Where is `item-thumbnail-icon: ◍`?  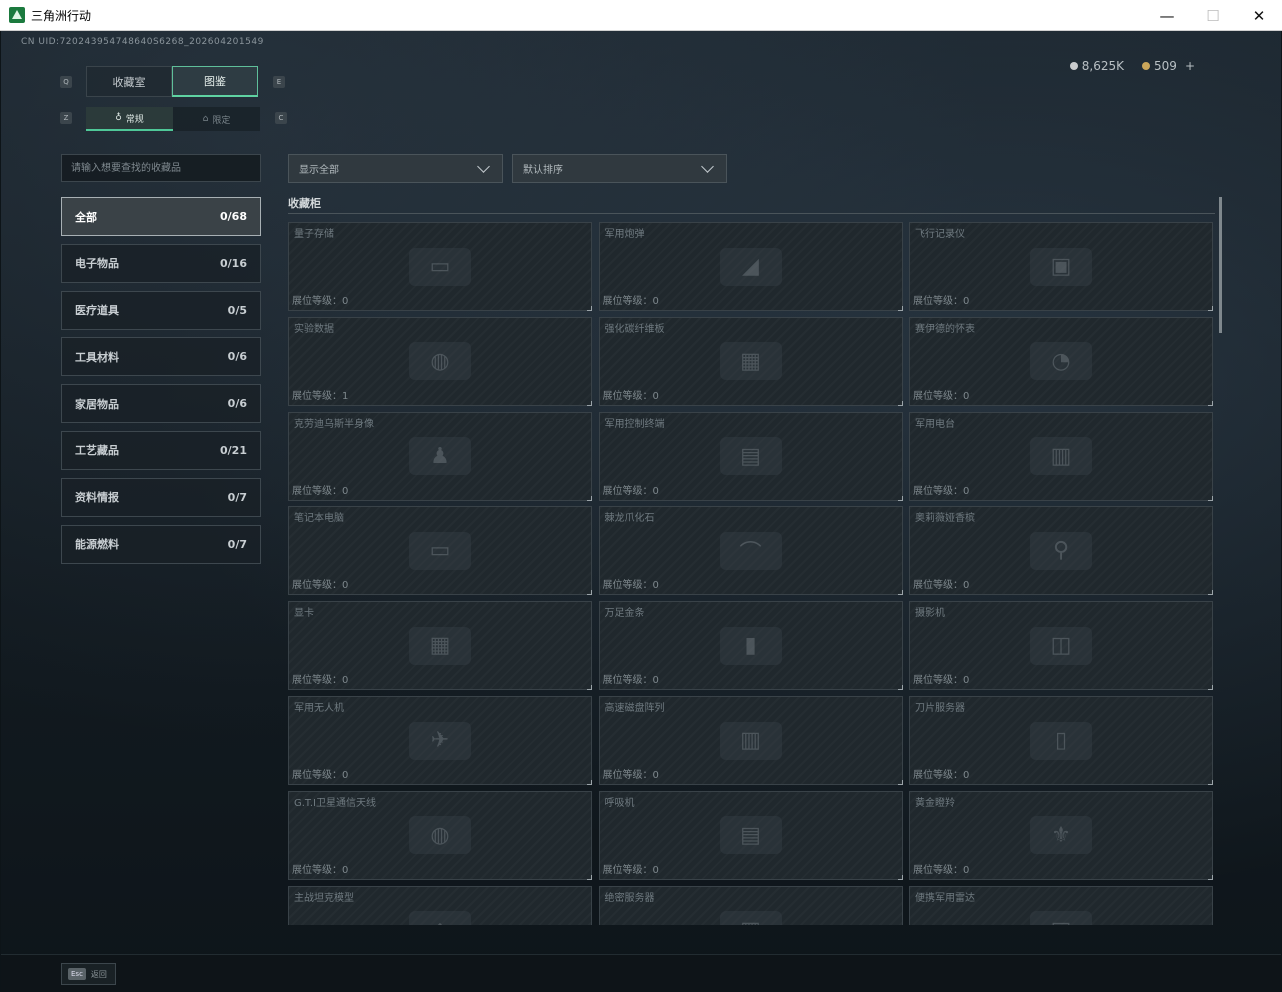
item-thumbnail-icon: ◍ is located at coordinates (440, 835).